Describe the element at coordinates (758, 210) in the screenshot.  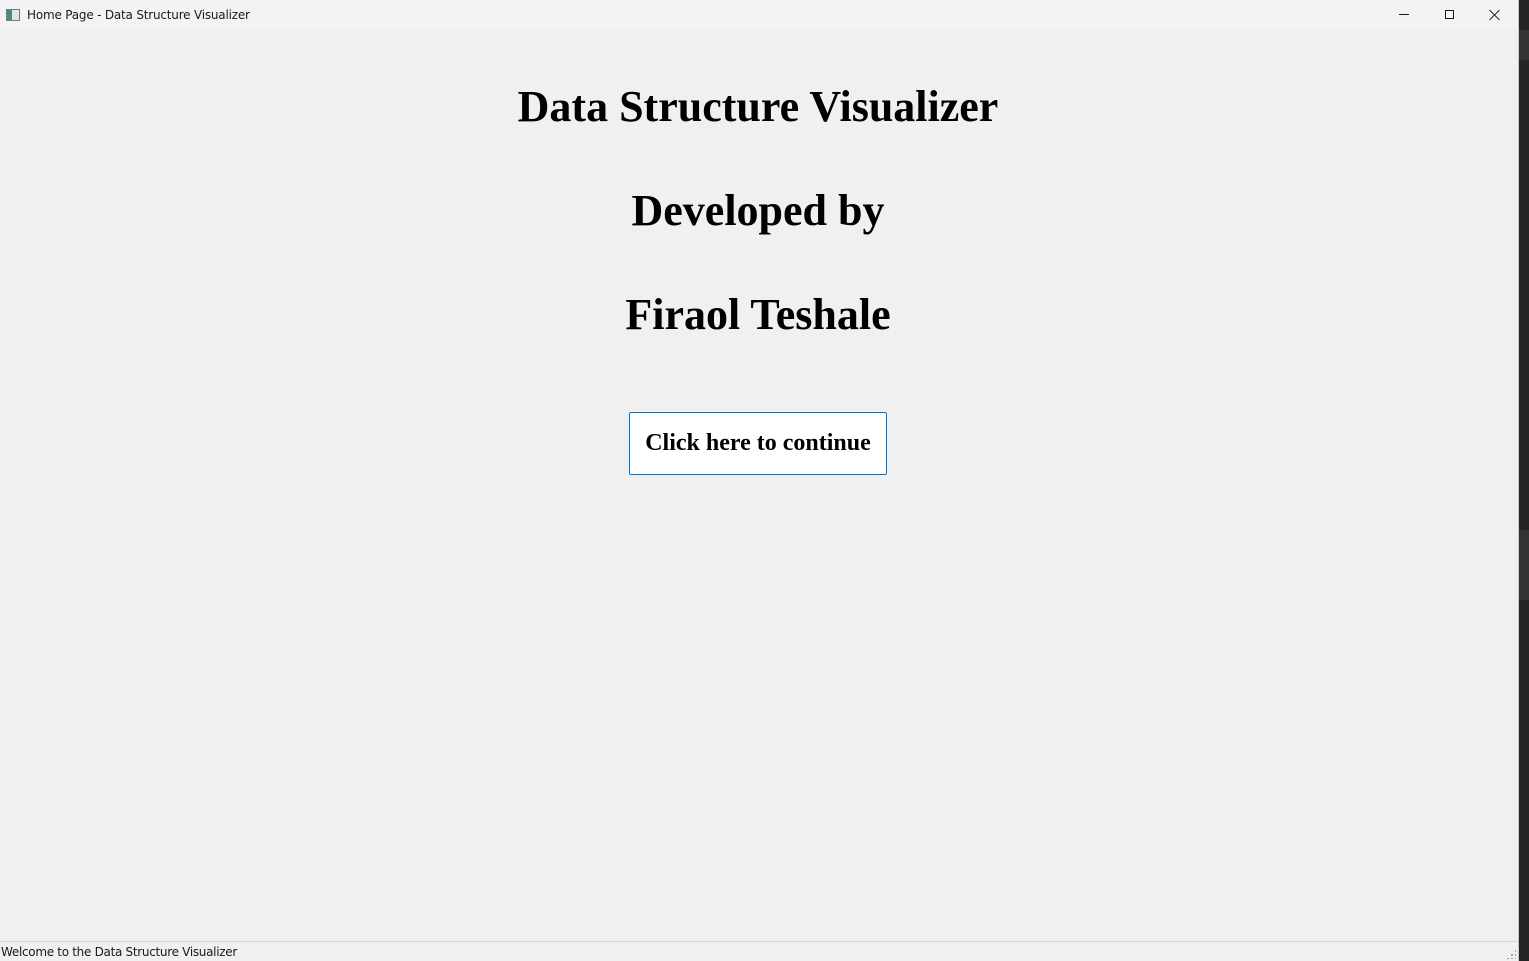
I see `developed-by-heading: Developed by` at that location.